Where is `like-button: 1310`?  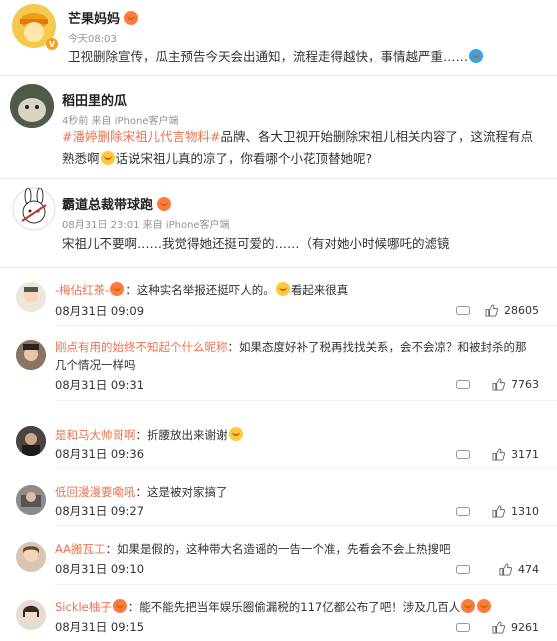
like-button: 1310 is located at coordinates (515, 511).